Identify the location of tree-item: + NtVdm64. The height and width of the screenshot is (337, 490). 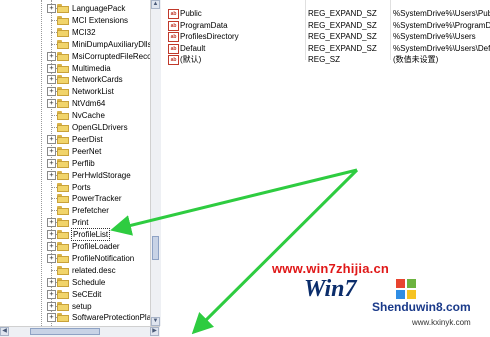
(75, 103).